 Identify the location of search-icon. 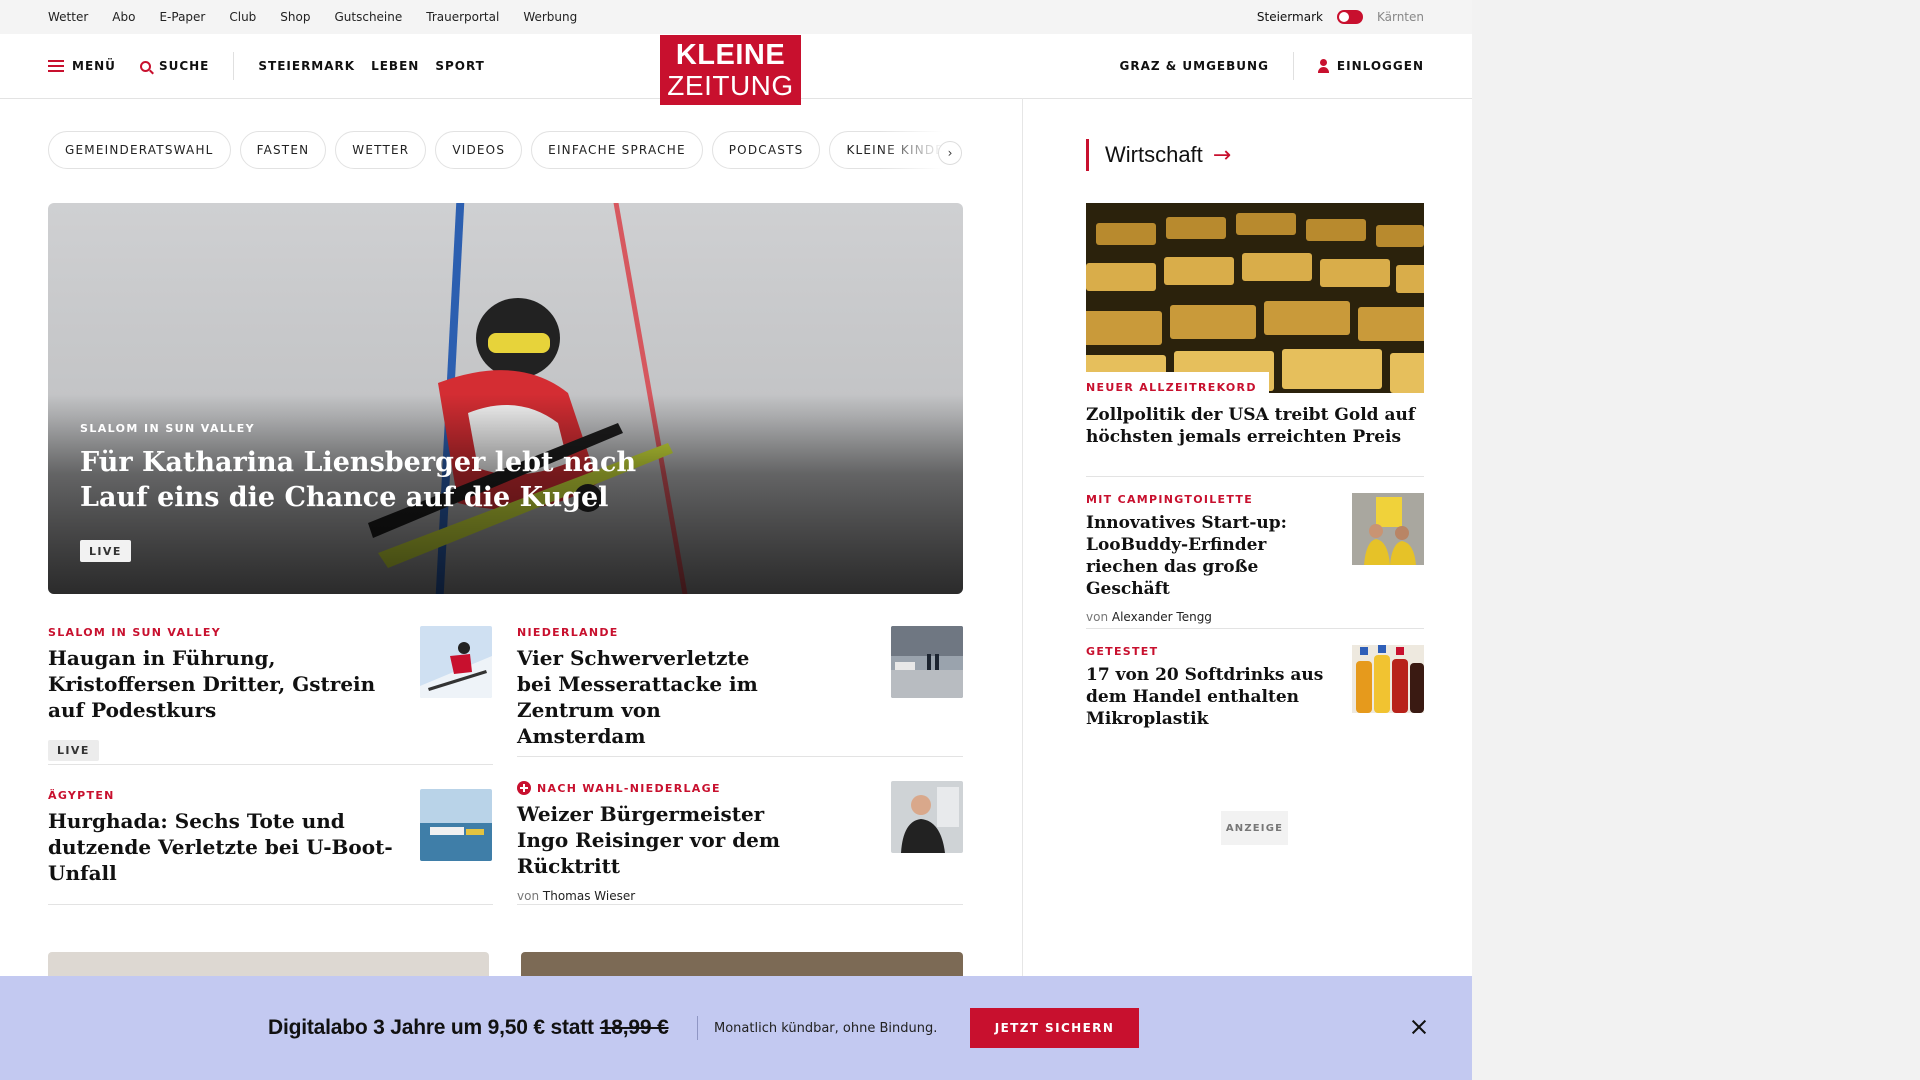
(145, 66).